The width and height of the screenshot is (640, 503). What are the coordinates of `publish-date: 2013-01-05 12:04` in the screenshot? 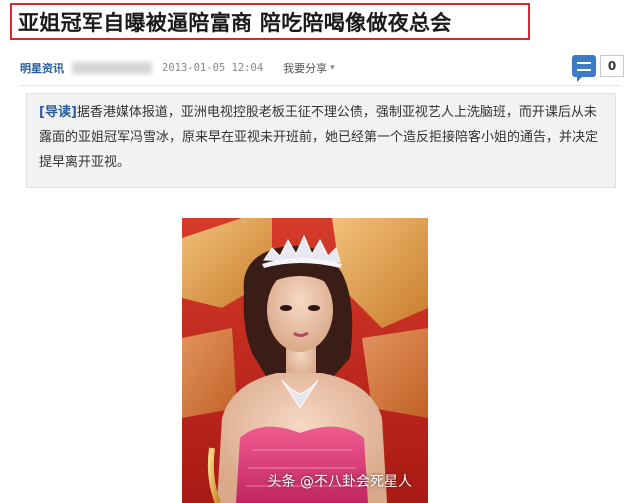 It's located at (213, 68).